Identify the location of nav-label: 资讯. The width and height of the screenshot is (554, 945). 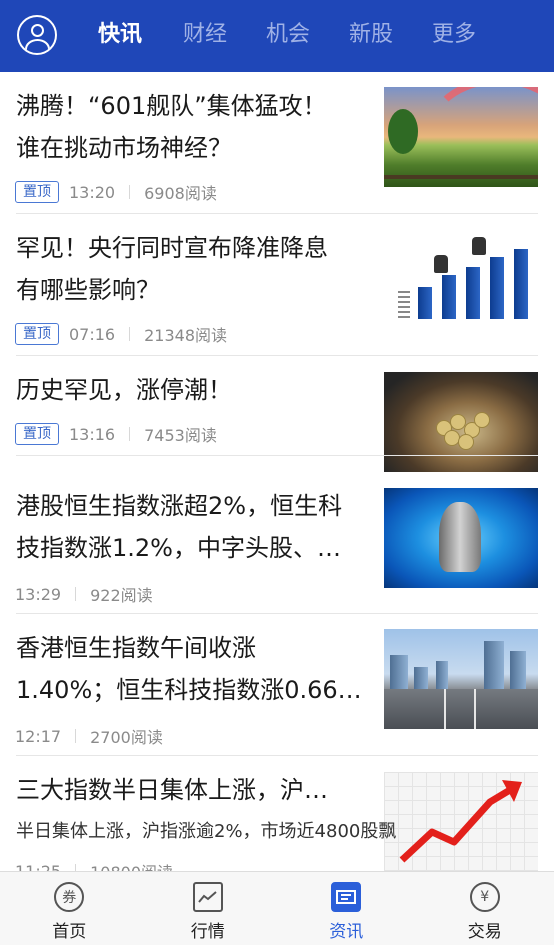
(346, 932).